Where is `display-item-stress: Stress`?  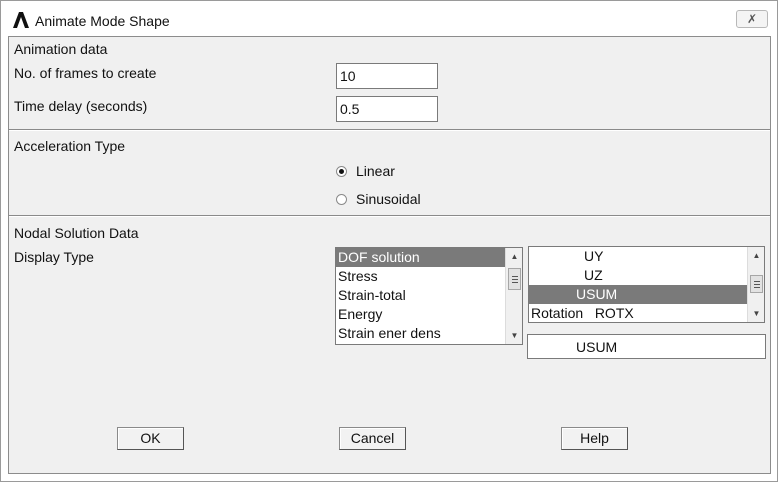 display-item-stress: Stress is located at coordinates (429, 276).